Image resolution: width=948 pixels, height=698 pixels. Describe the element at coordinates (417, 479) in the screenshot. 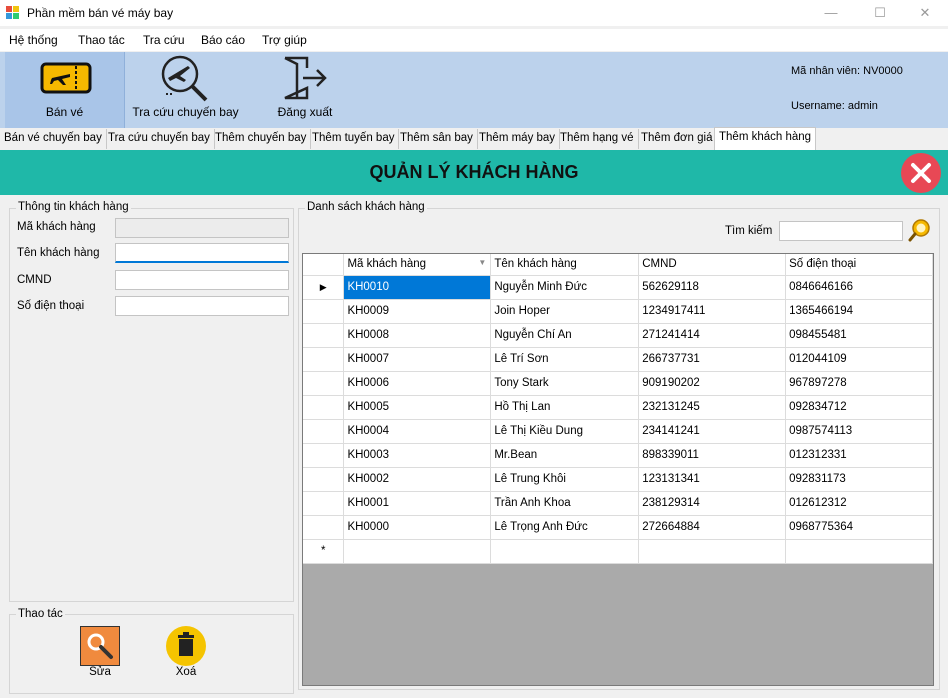

I see `cell-customer-id: KH0002` at that location.